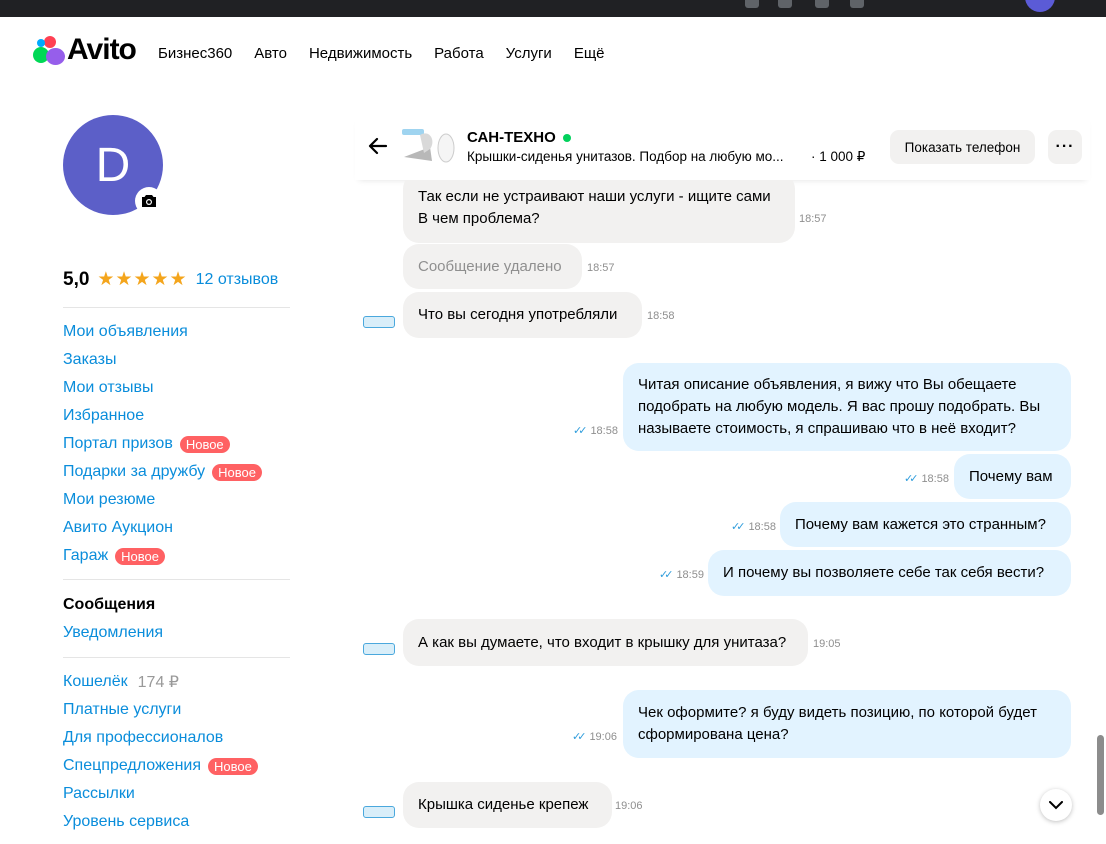 Image resolution: width=1106 pixels, height=844 pixels. Describe the element at coordinates (113, 165) in the screenshot. I see `avatar-letter: D` at that location.